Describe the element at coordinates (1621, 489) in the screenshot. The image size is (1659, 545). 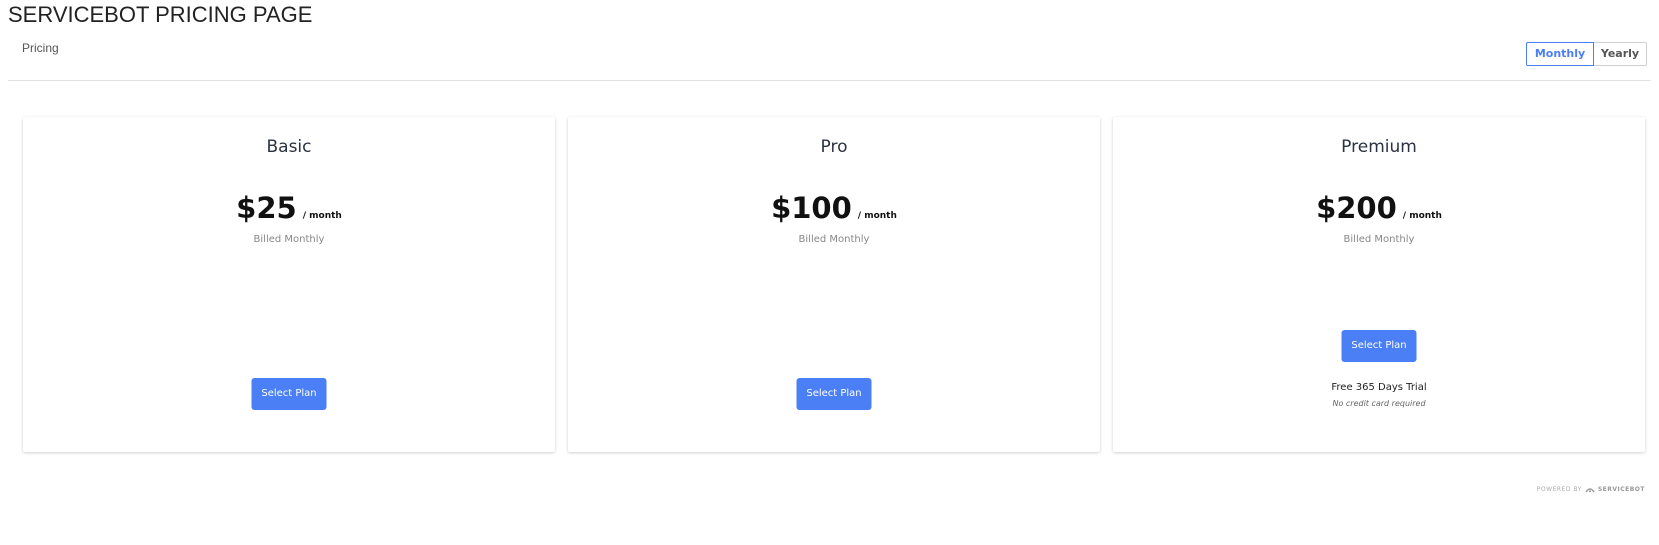
I see `powered-by-brand: SERVICEBOT` at that location.